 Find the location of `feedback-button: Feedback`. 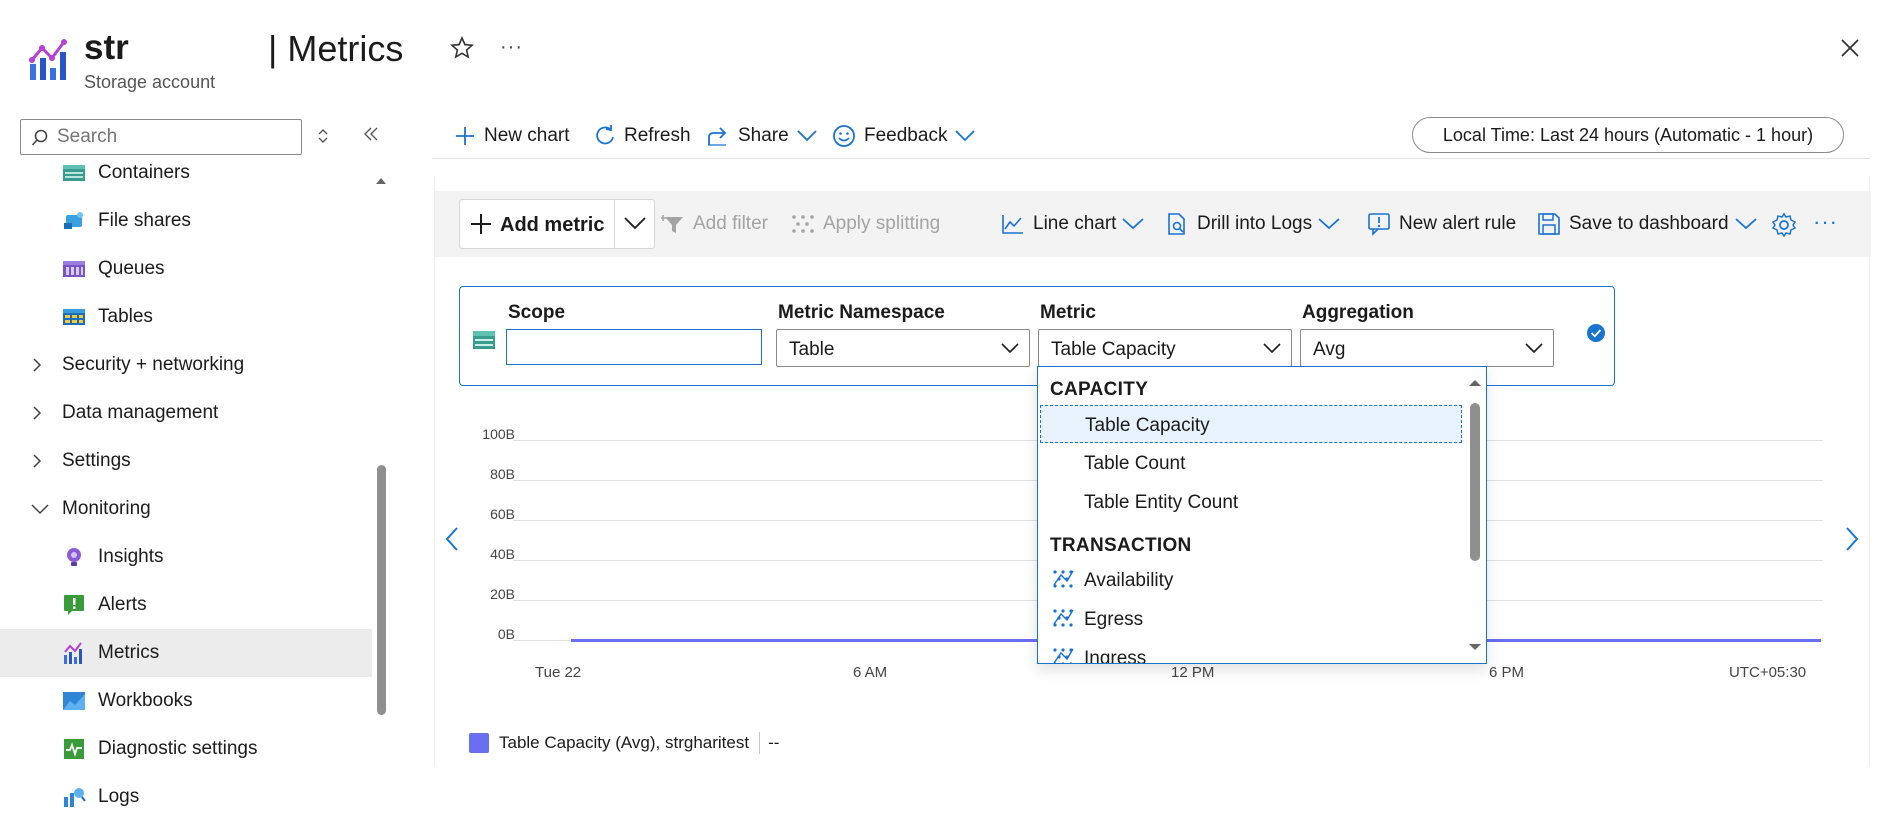

feedback-button: Feedback is located at coordinates (904, 136).